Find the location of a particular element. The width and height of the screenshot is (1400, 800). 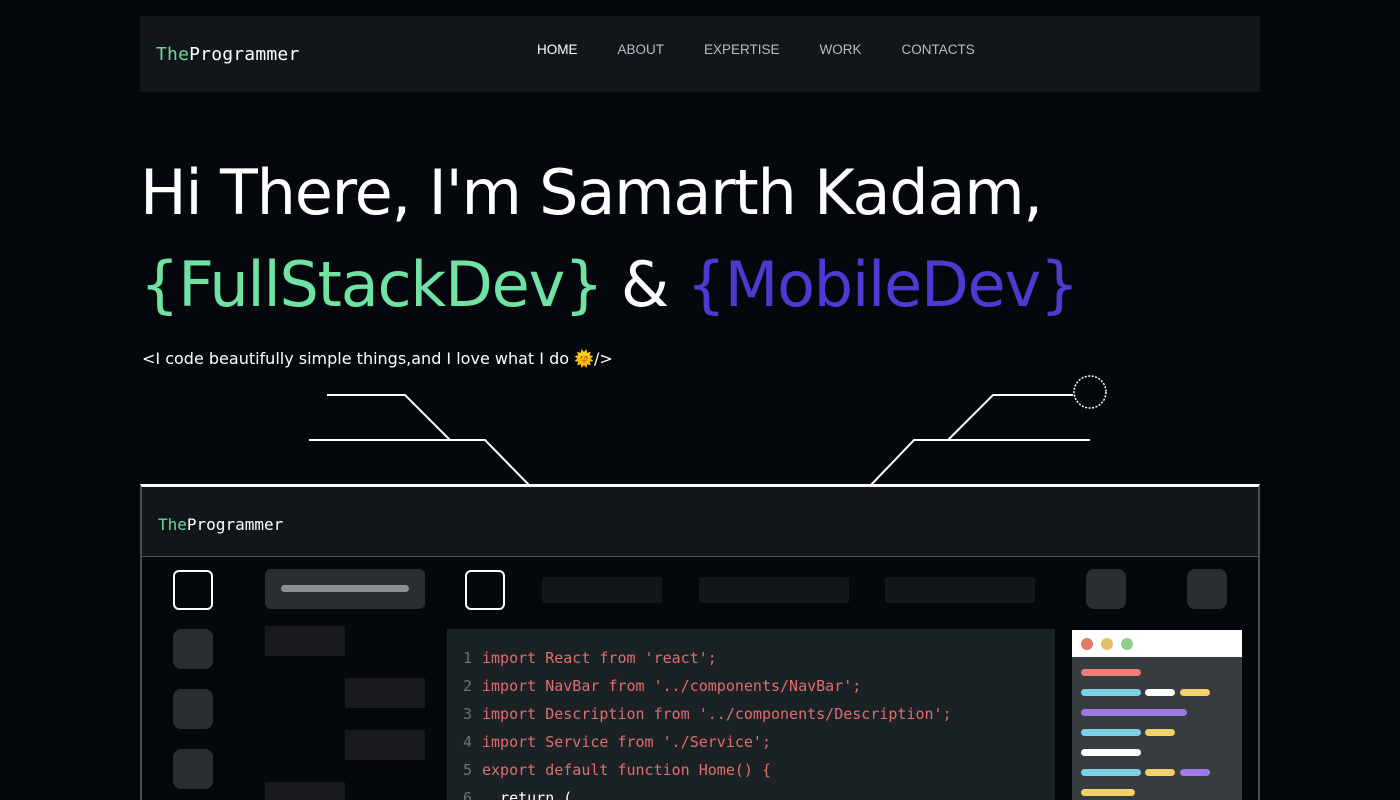

code-line: 6 return ( is located at coordinates (517, 794).